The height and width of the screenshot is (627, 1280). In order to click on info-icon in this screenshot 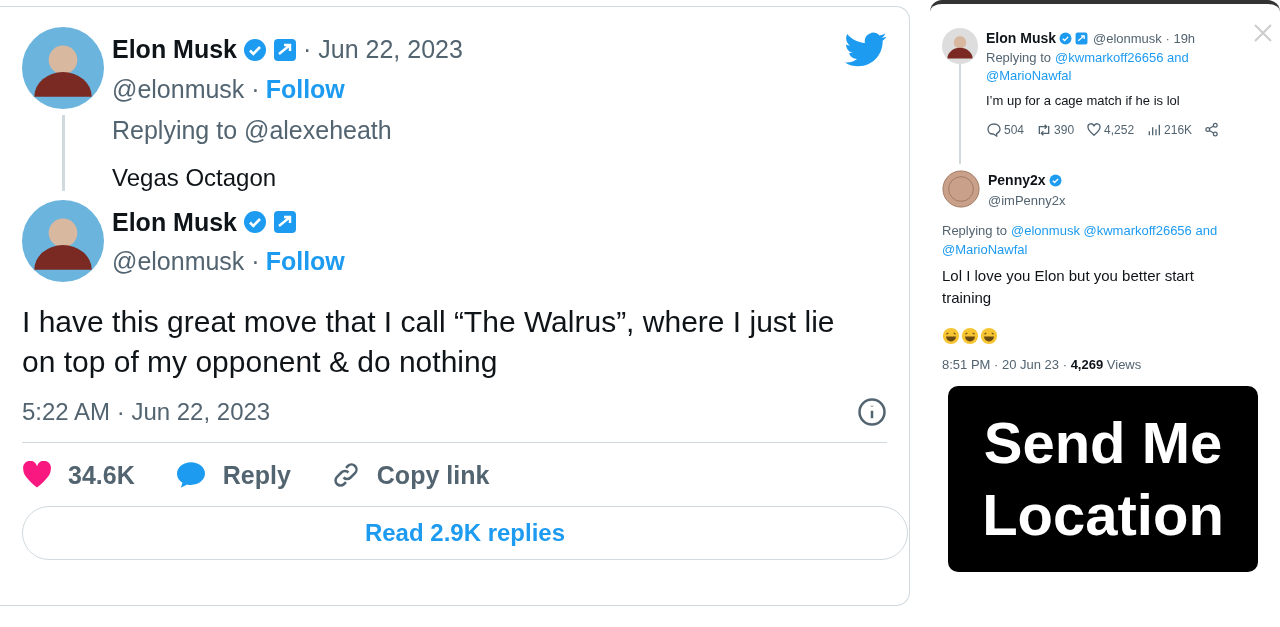, I will do `click(872, 411)`.